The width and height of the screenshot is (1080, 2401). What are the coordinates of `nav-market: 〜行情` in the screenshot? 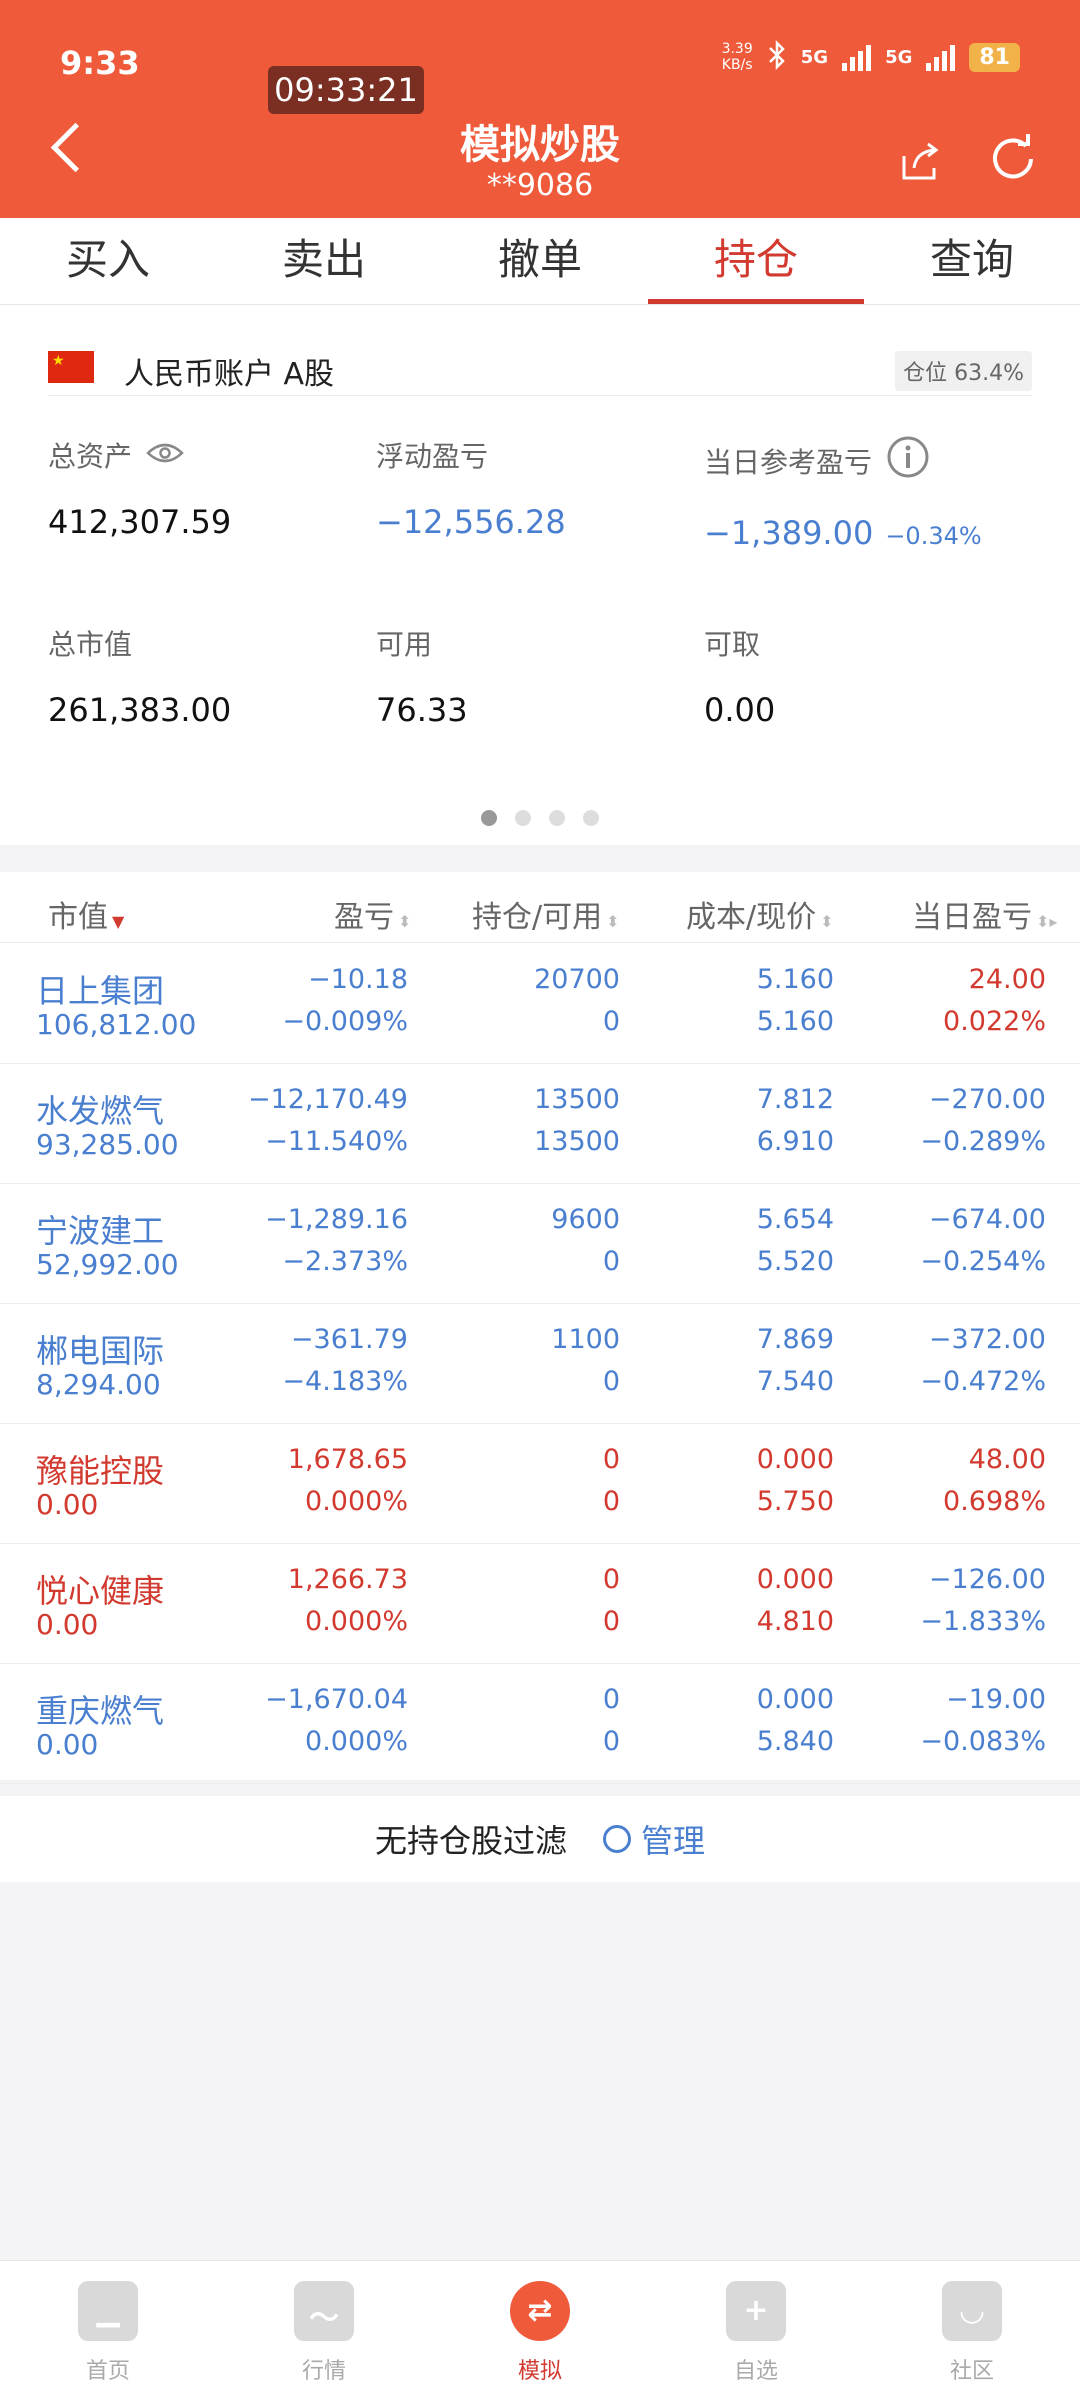 It's located at (324, 2331).